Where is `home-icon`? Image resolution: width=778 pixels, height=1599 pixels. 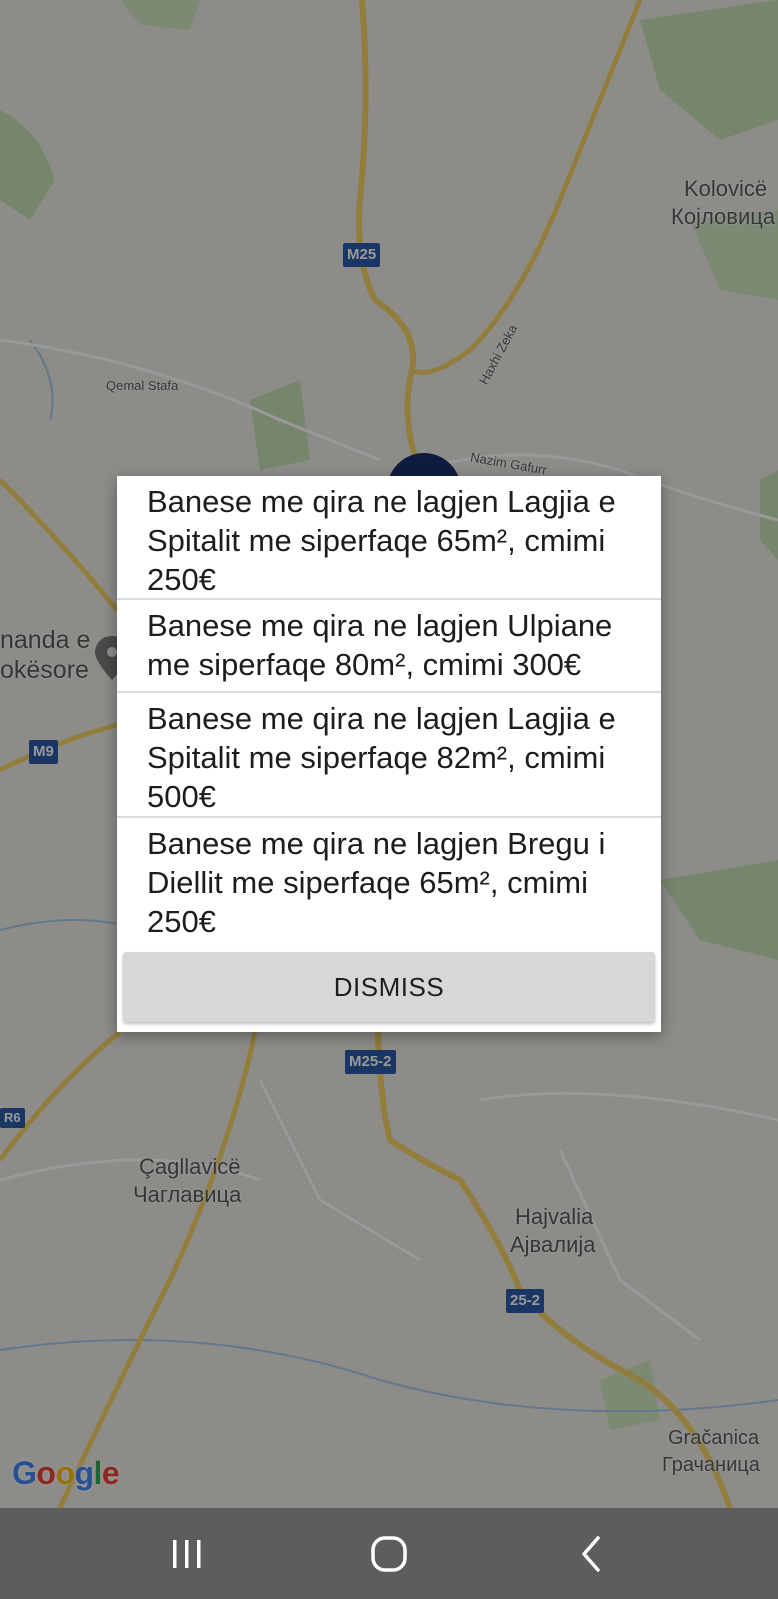
home-icon is located at coordinates (389, 1553).